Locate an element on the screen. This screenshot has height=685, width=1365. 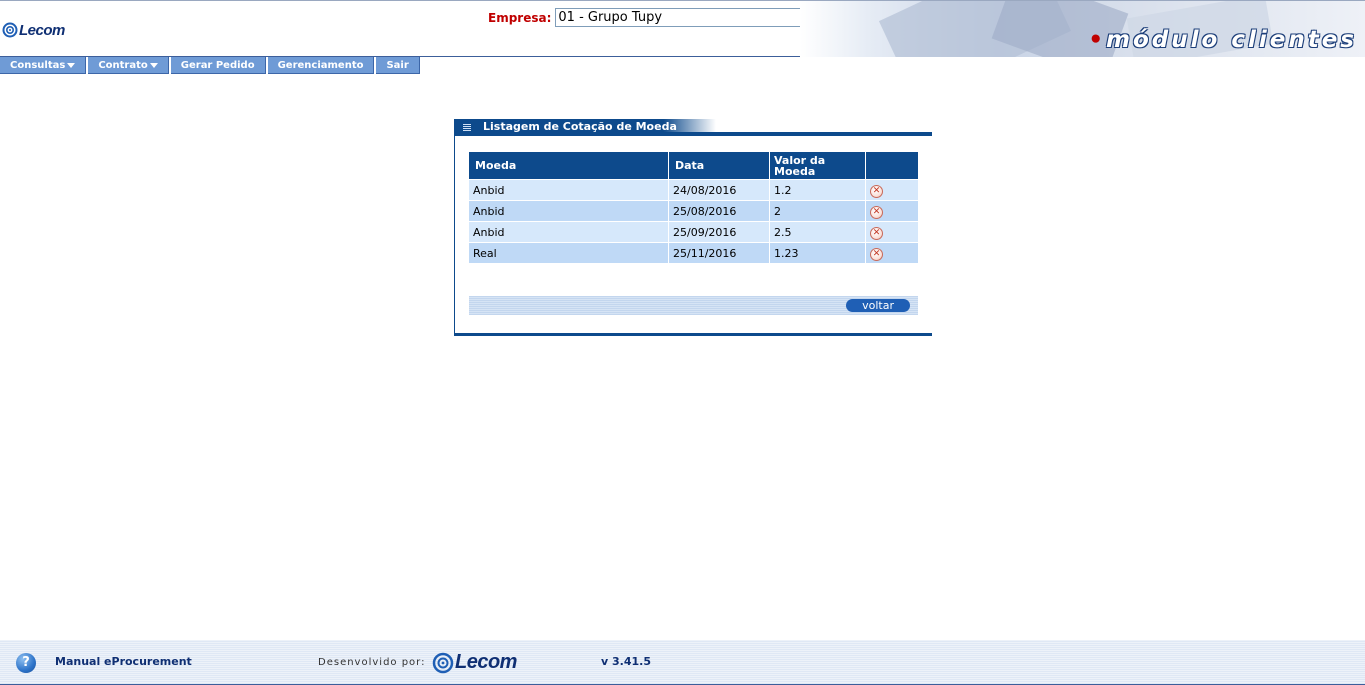
manual-link: Manual eProcurement is located at coordinates (123, 661).